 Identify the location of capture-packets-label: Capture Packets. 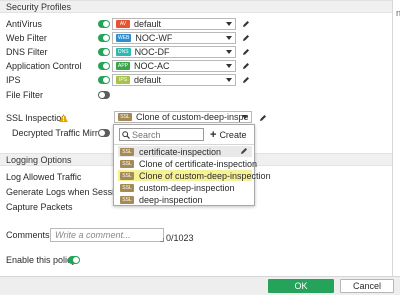
(39, 207).